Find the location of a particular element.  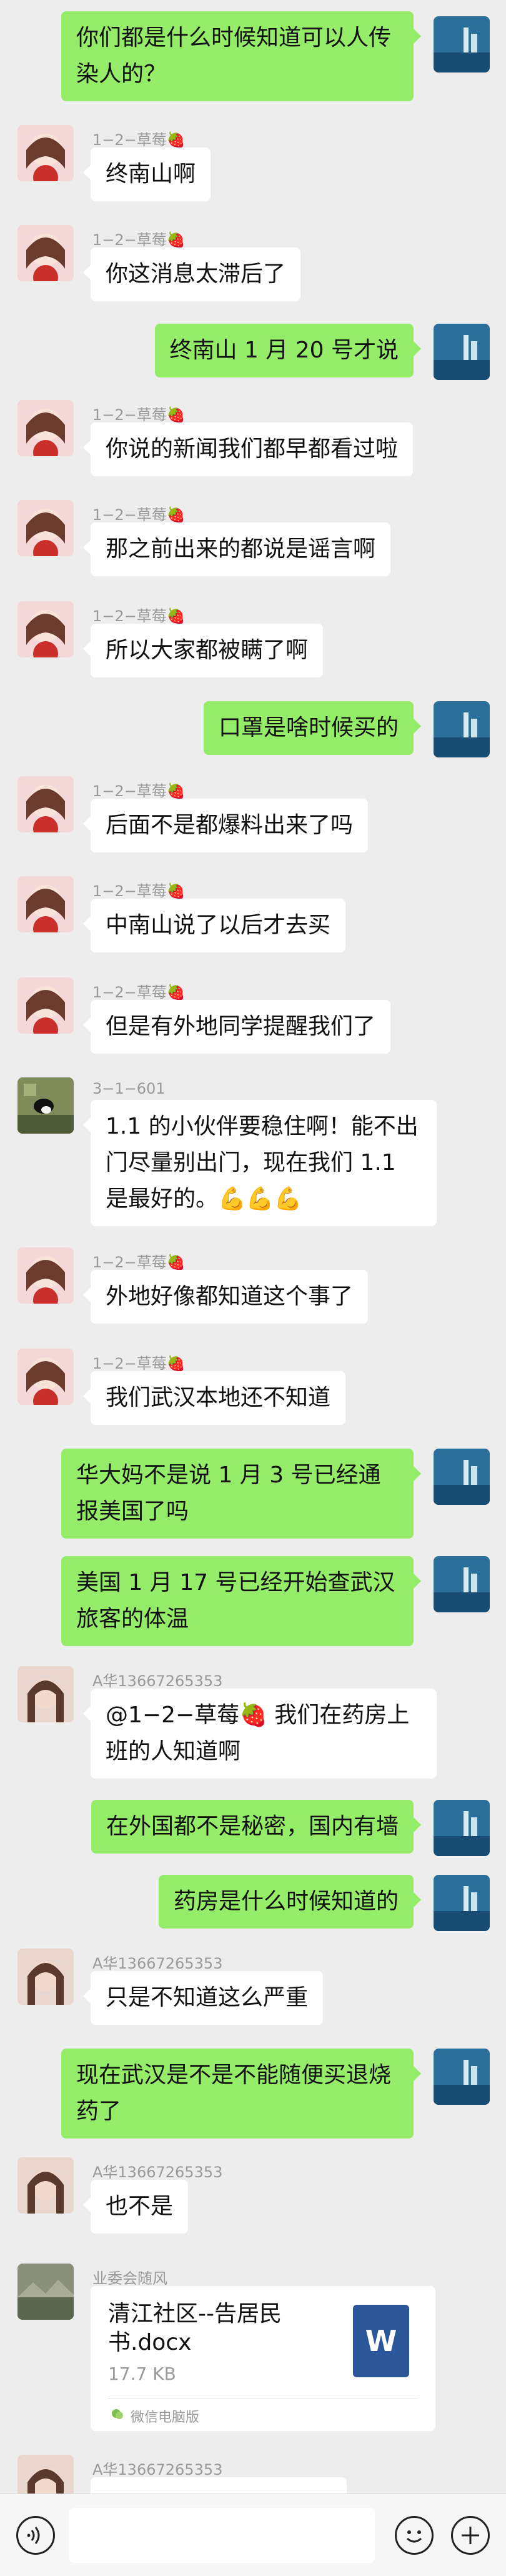

voice-icon is located at coordinates (35, 2535).